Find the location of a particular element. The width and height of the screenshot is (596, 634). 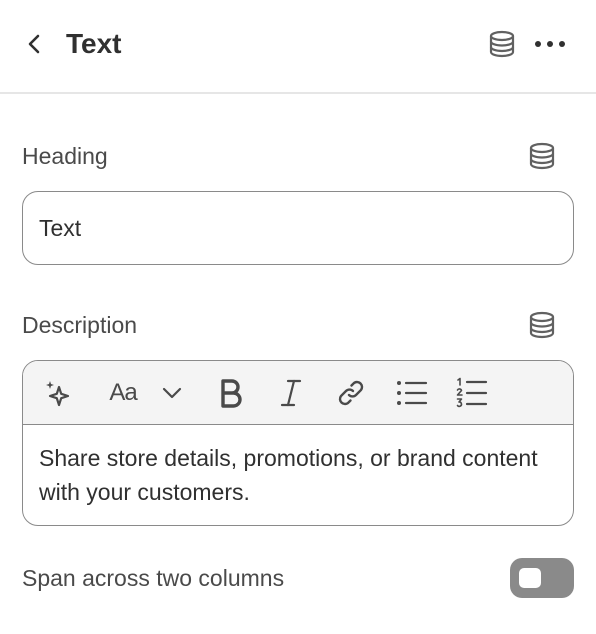

bold-icon is located at coordinates (231, 393).